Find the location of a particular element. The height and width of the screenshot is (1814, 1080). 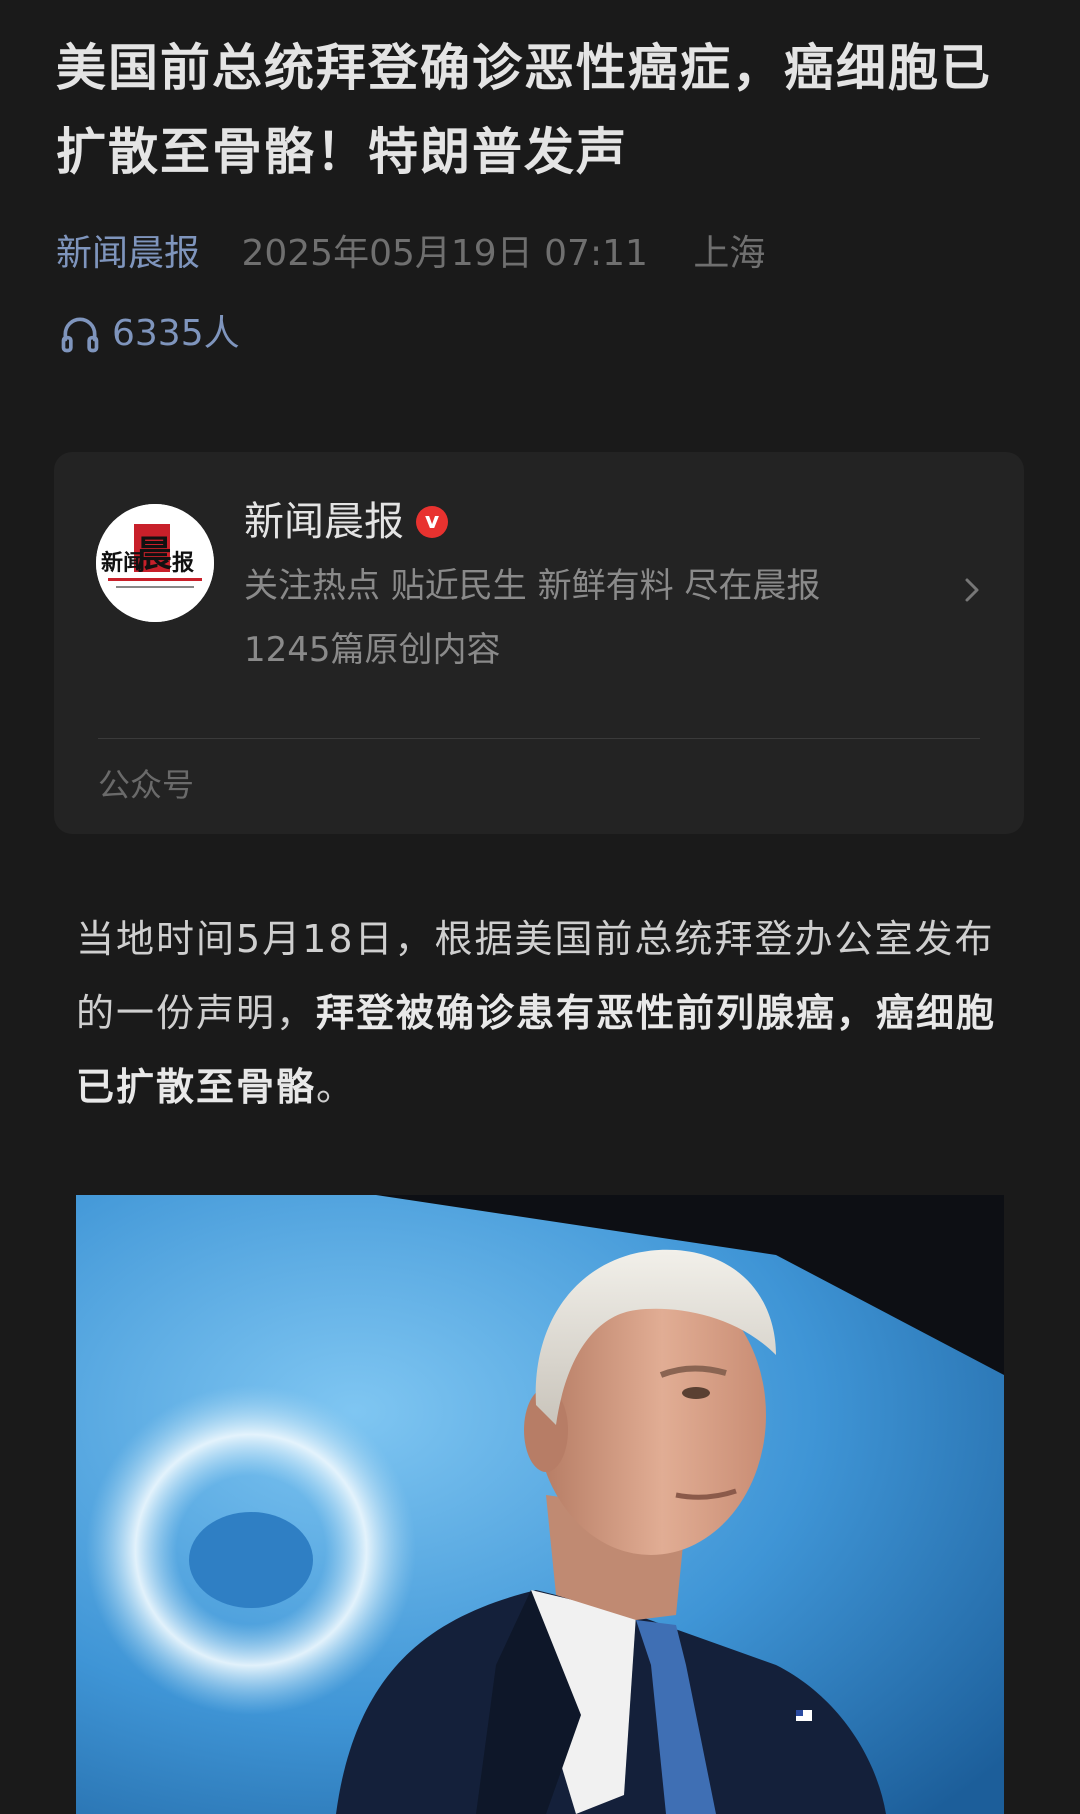

verified-icon: v is located at coordinates (432, 522).